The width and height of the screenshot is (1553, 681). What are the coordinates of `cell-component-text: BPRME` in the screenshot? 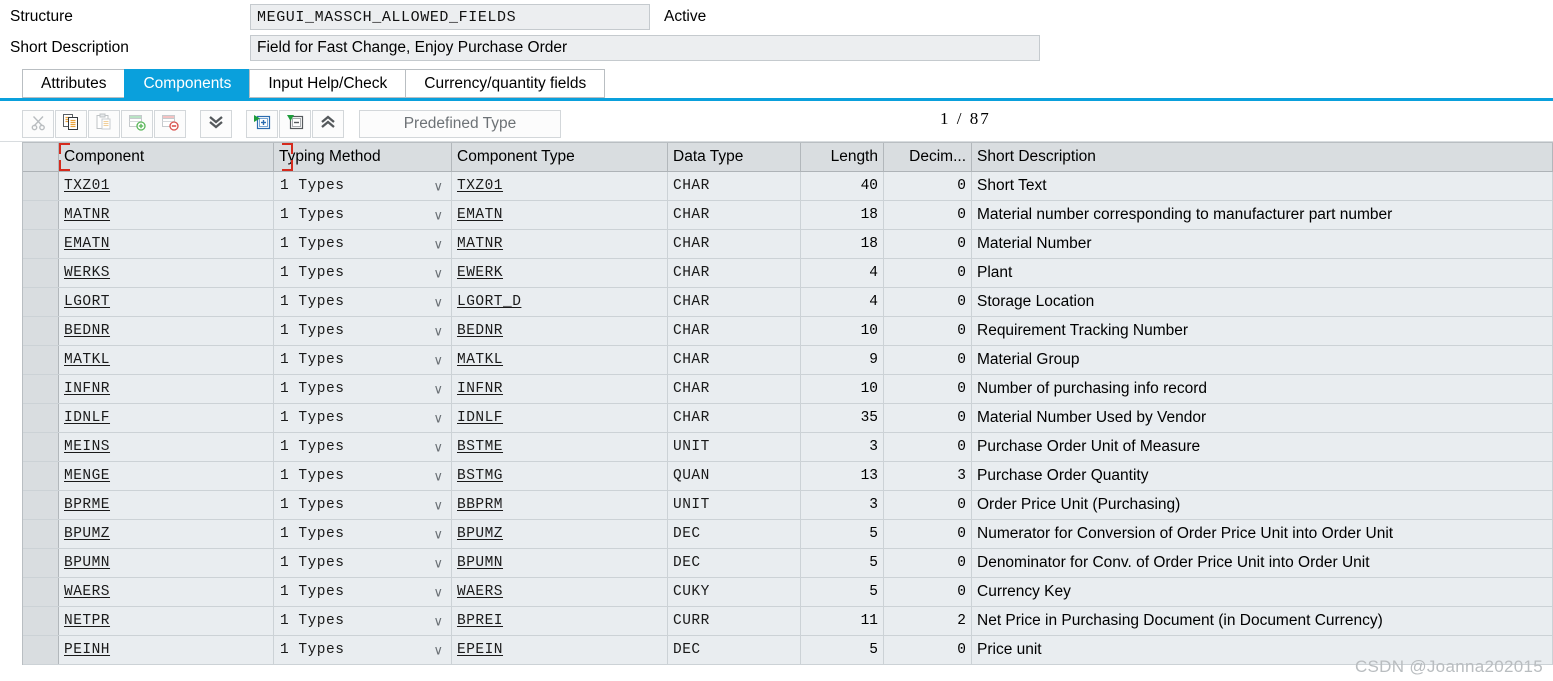 It's located at (87, 505).